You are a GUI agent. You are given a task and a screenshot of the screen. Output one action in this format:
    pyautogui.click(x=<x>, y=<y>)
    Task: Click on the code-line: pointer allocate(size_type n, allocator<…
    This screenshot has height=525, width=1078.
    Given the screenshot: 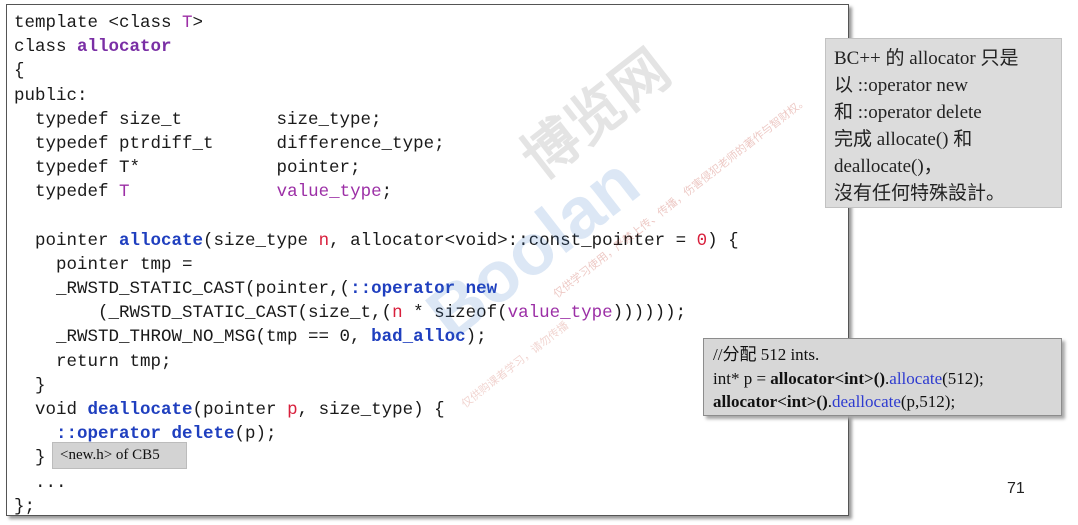 What is the action you would take?
    pyautogui.click(x=376, y=240)
    